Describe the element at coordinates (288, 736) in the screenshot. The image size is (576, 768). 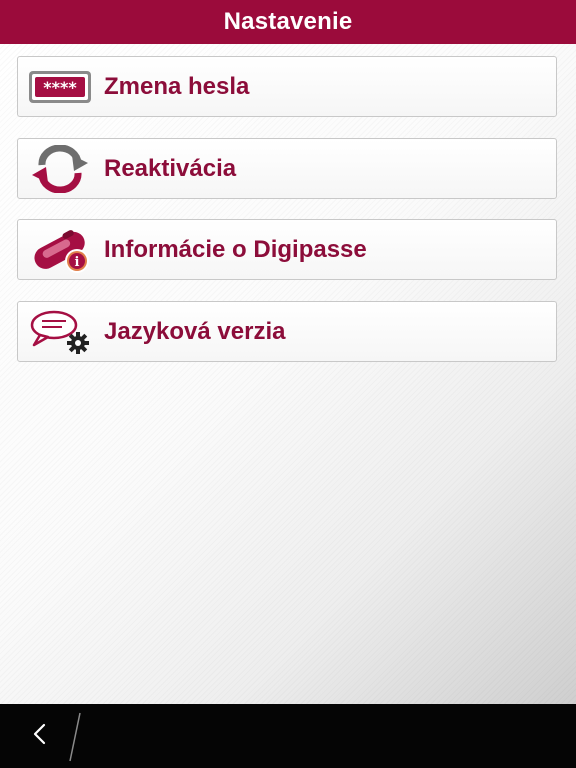
I see `system-navigation-bar` at that location.